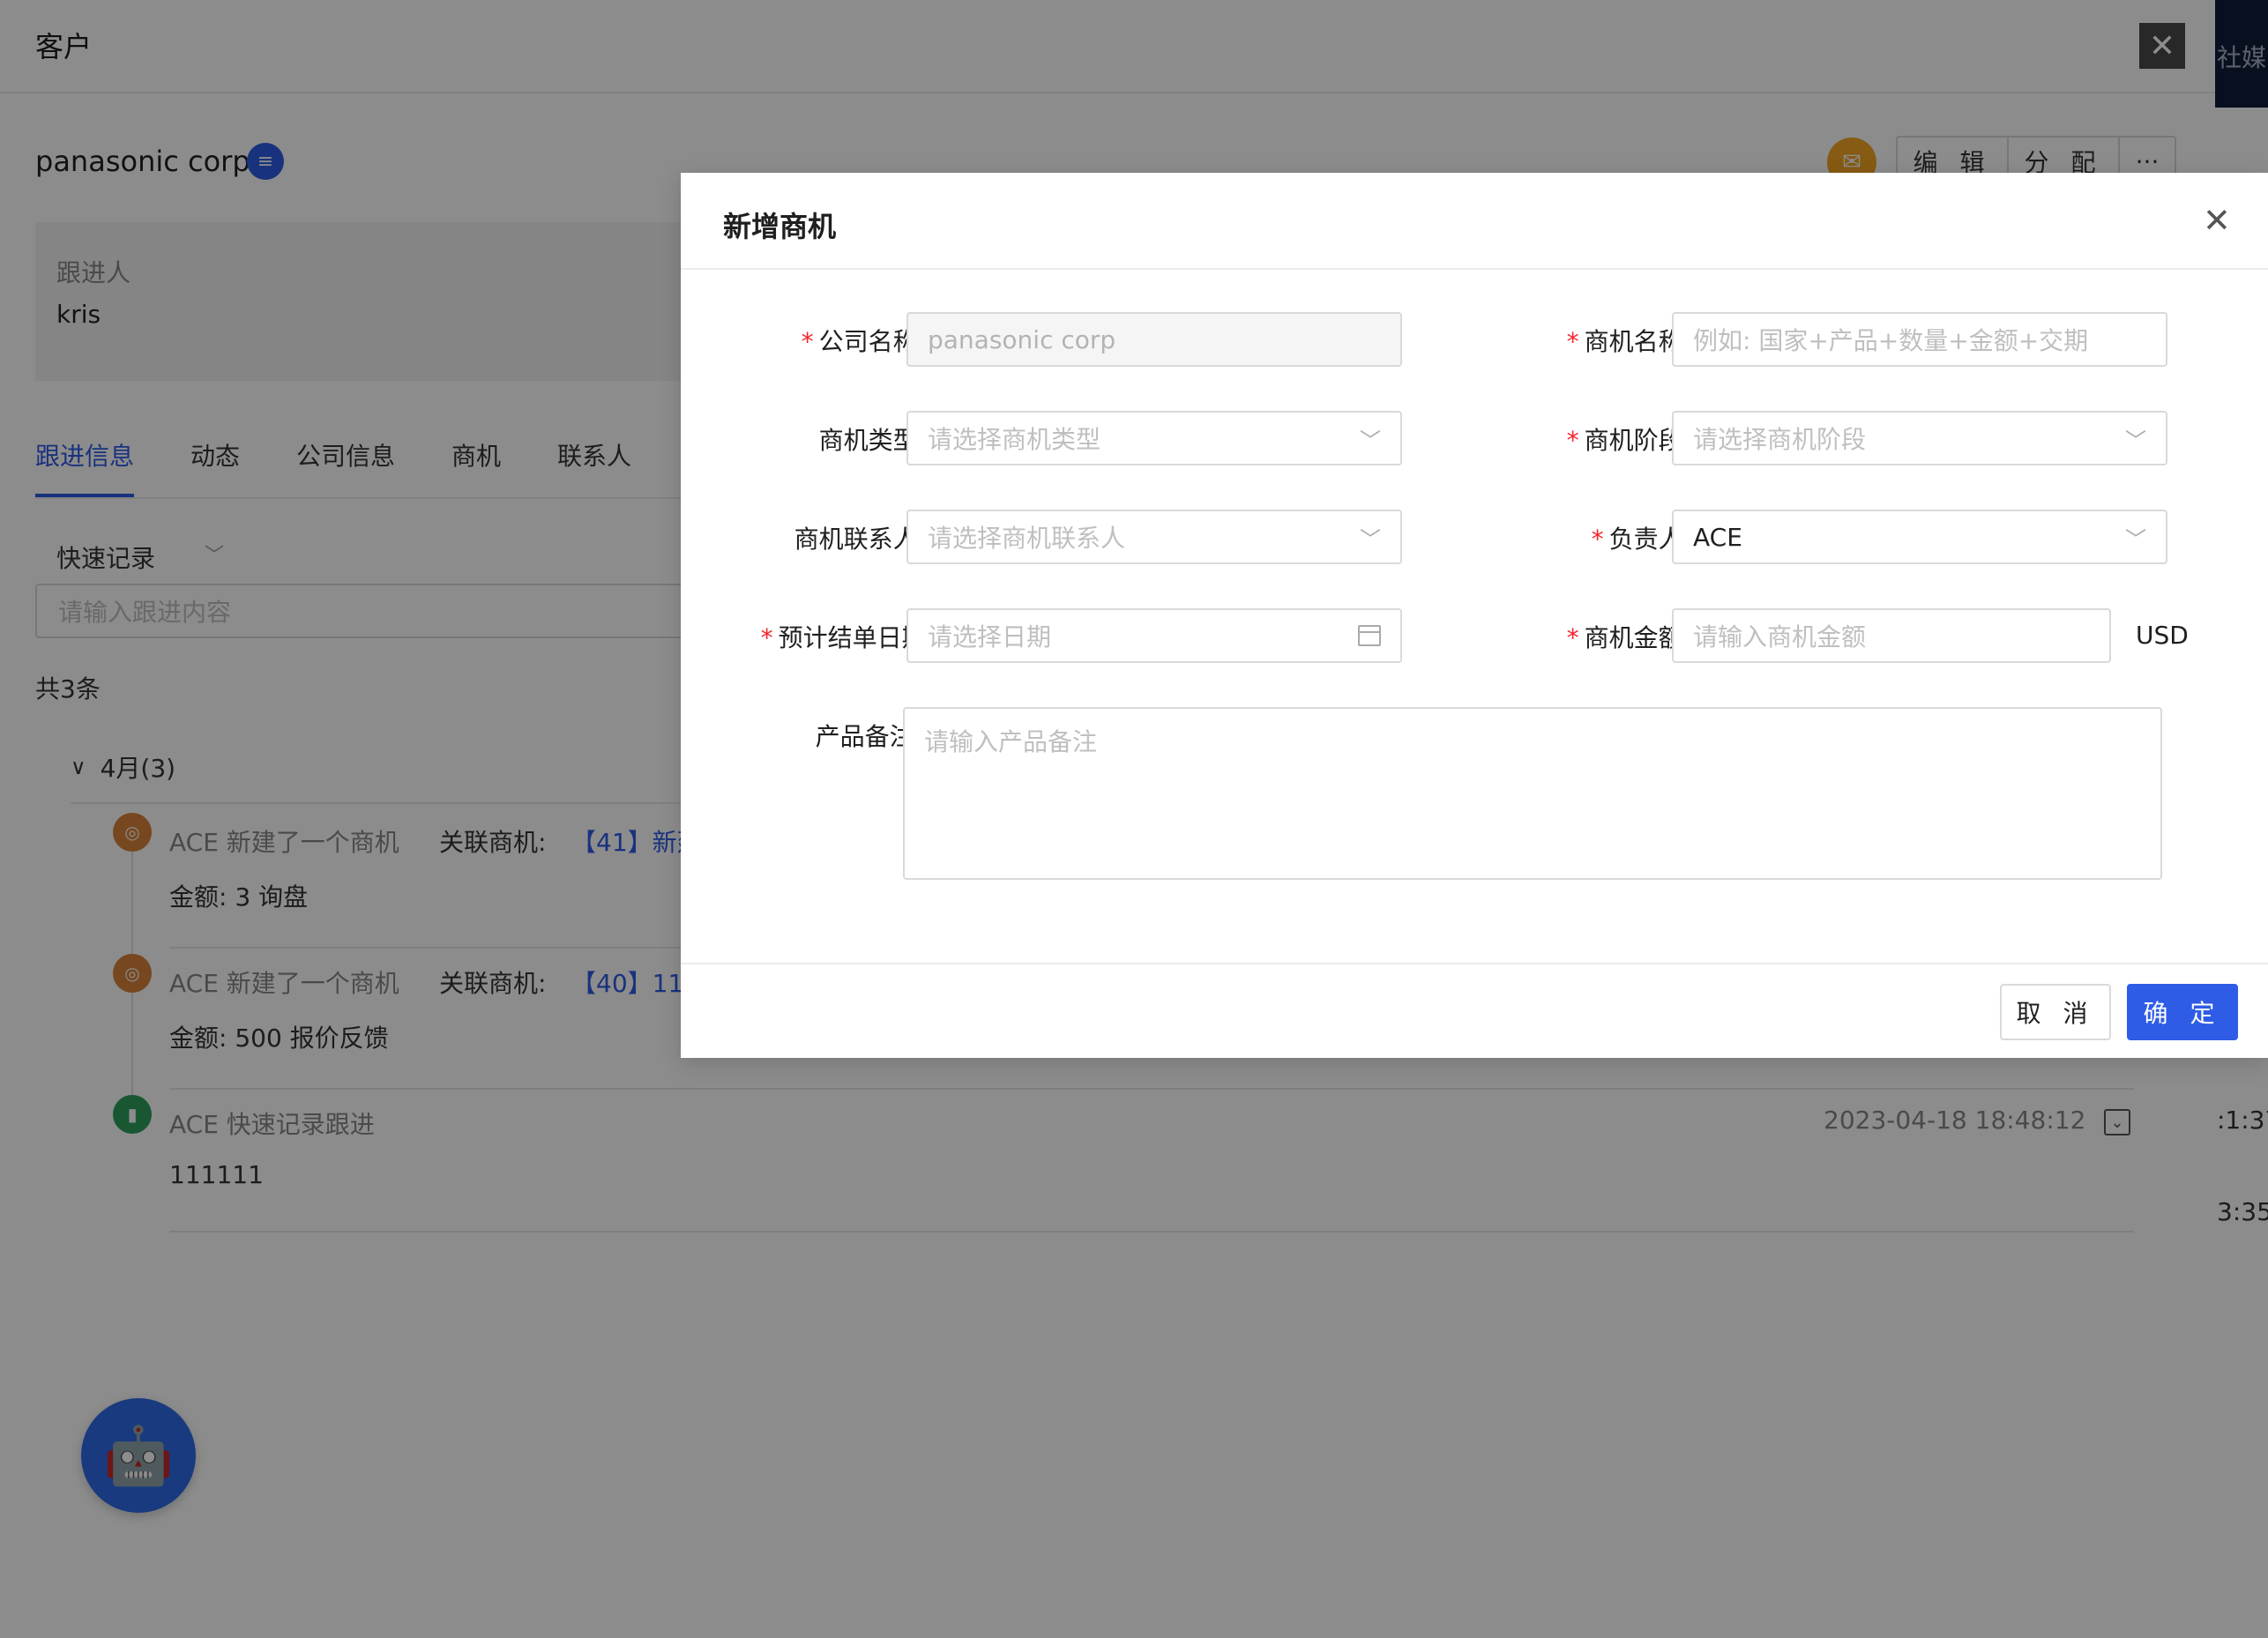 The image size is (2268, 1638). I want to click on currency-label: USD, so click(2162, 635).